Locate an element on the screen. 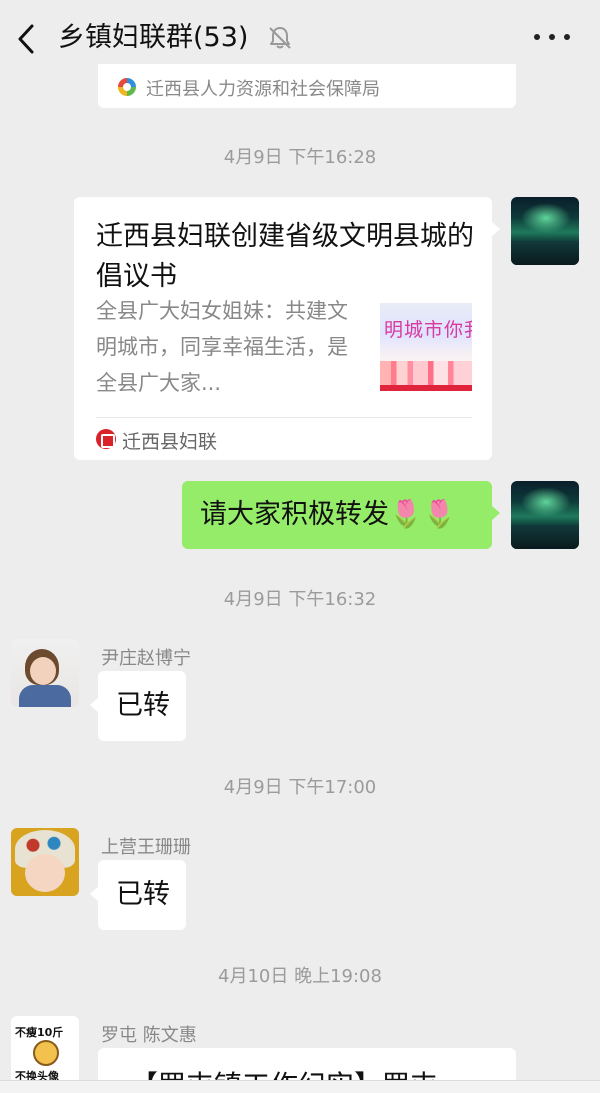 The width and height of the screenshot is (600, 1093). sender-name: 上营王珊珊 is located at coordinates (146, 847).